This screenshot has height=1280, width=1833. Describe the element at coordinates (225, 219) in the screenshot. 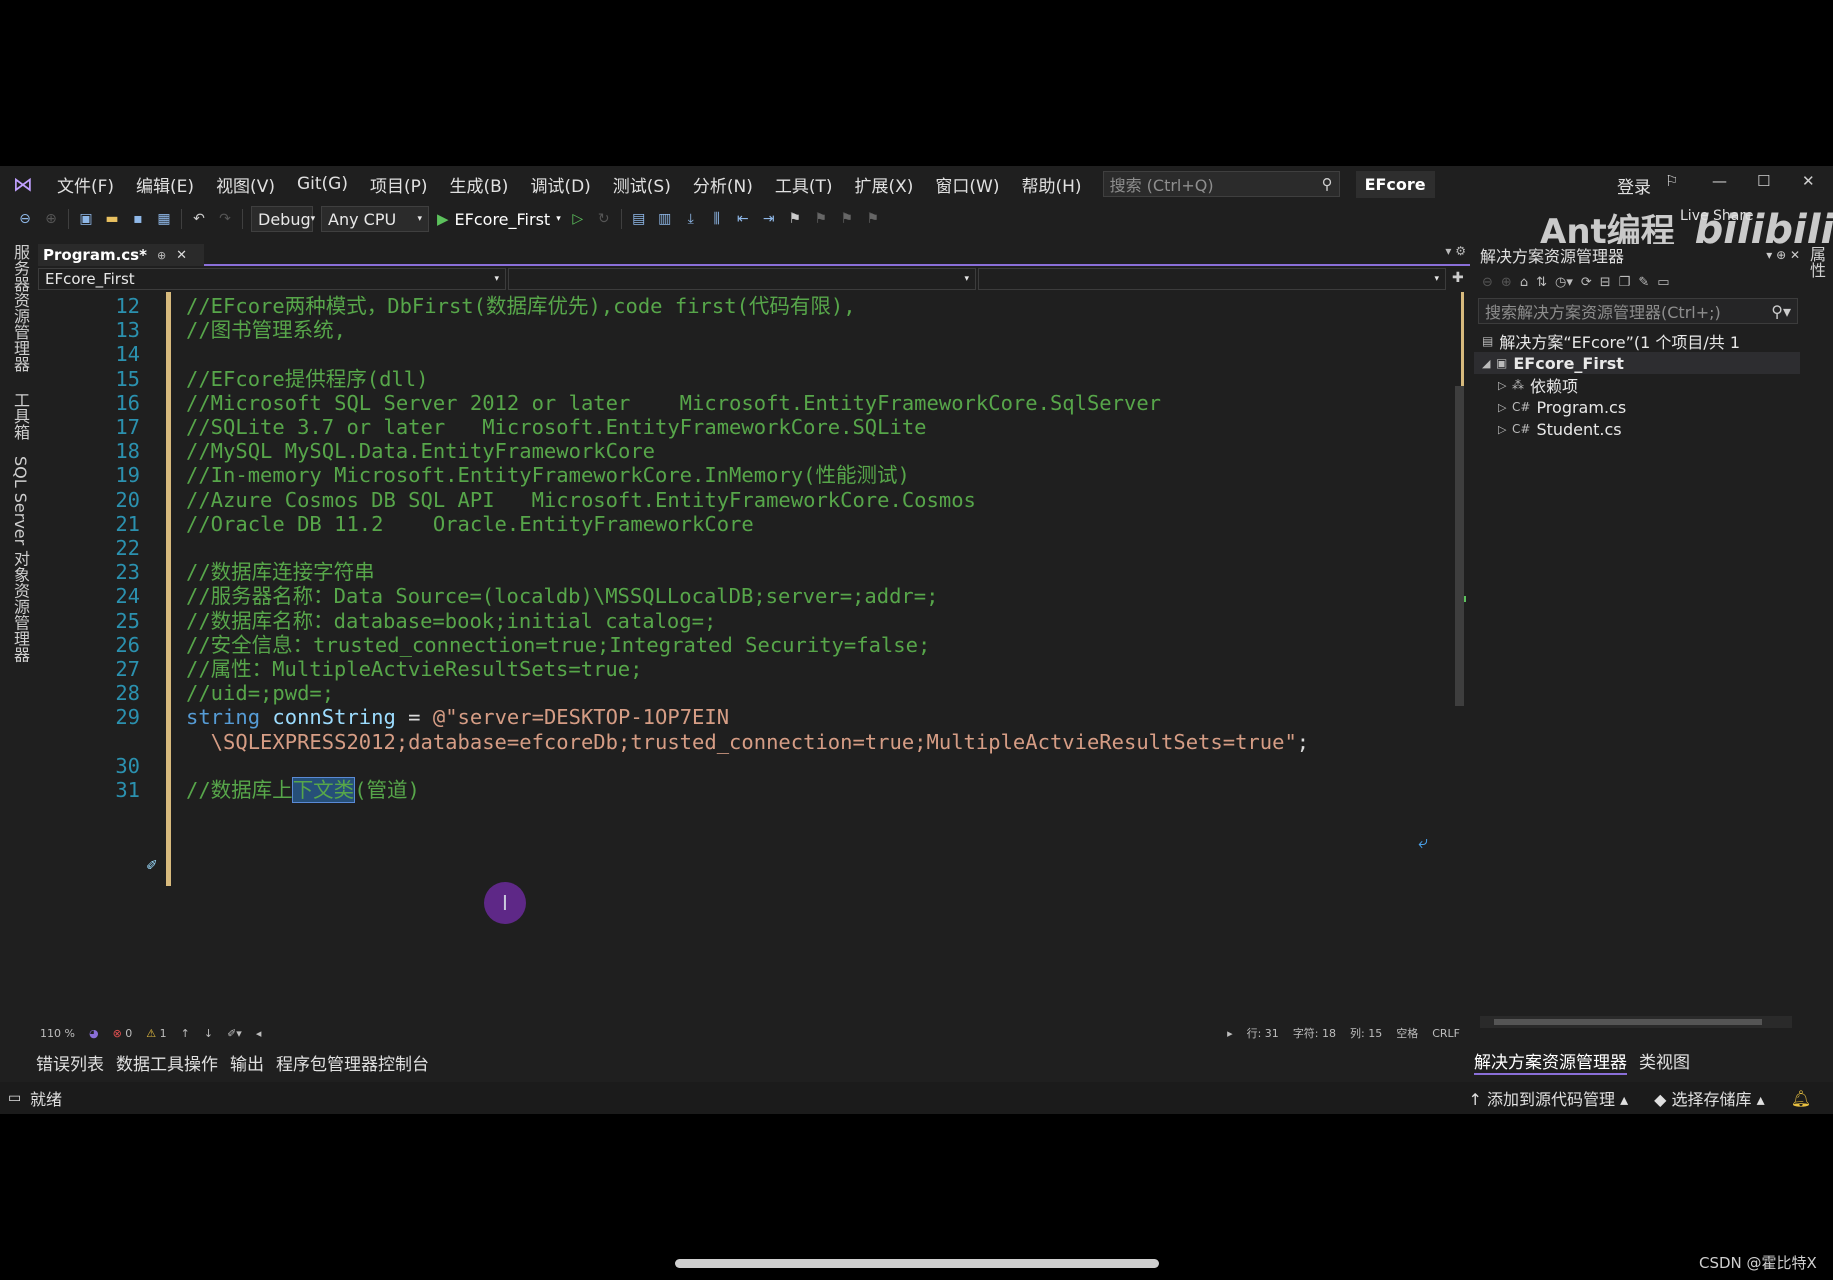

I see `redo-icon: ↷` at that location.